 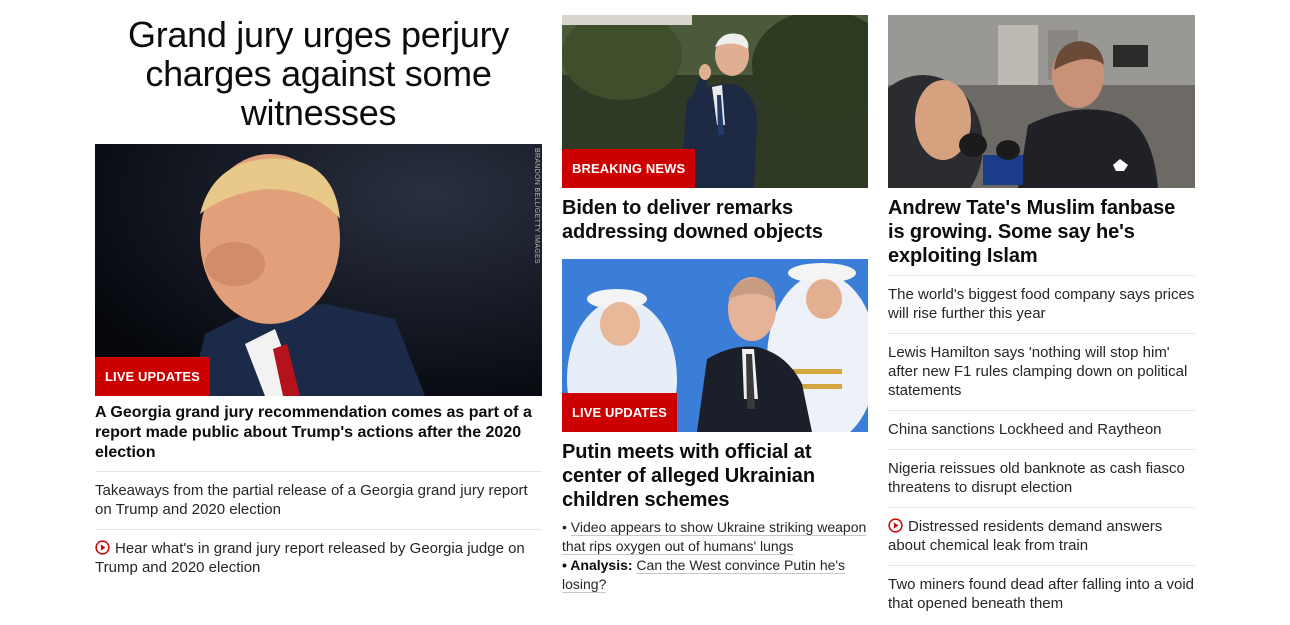 I want to click on analysis-label: Analysis:, so click(x=601, y=565).